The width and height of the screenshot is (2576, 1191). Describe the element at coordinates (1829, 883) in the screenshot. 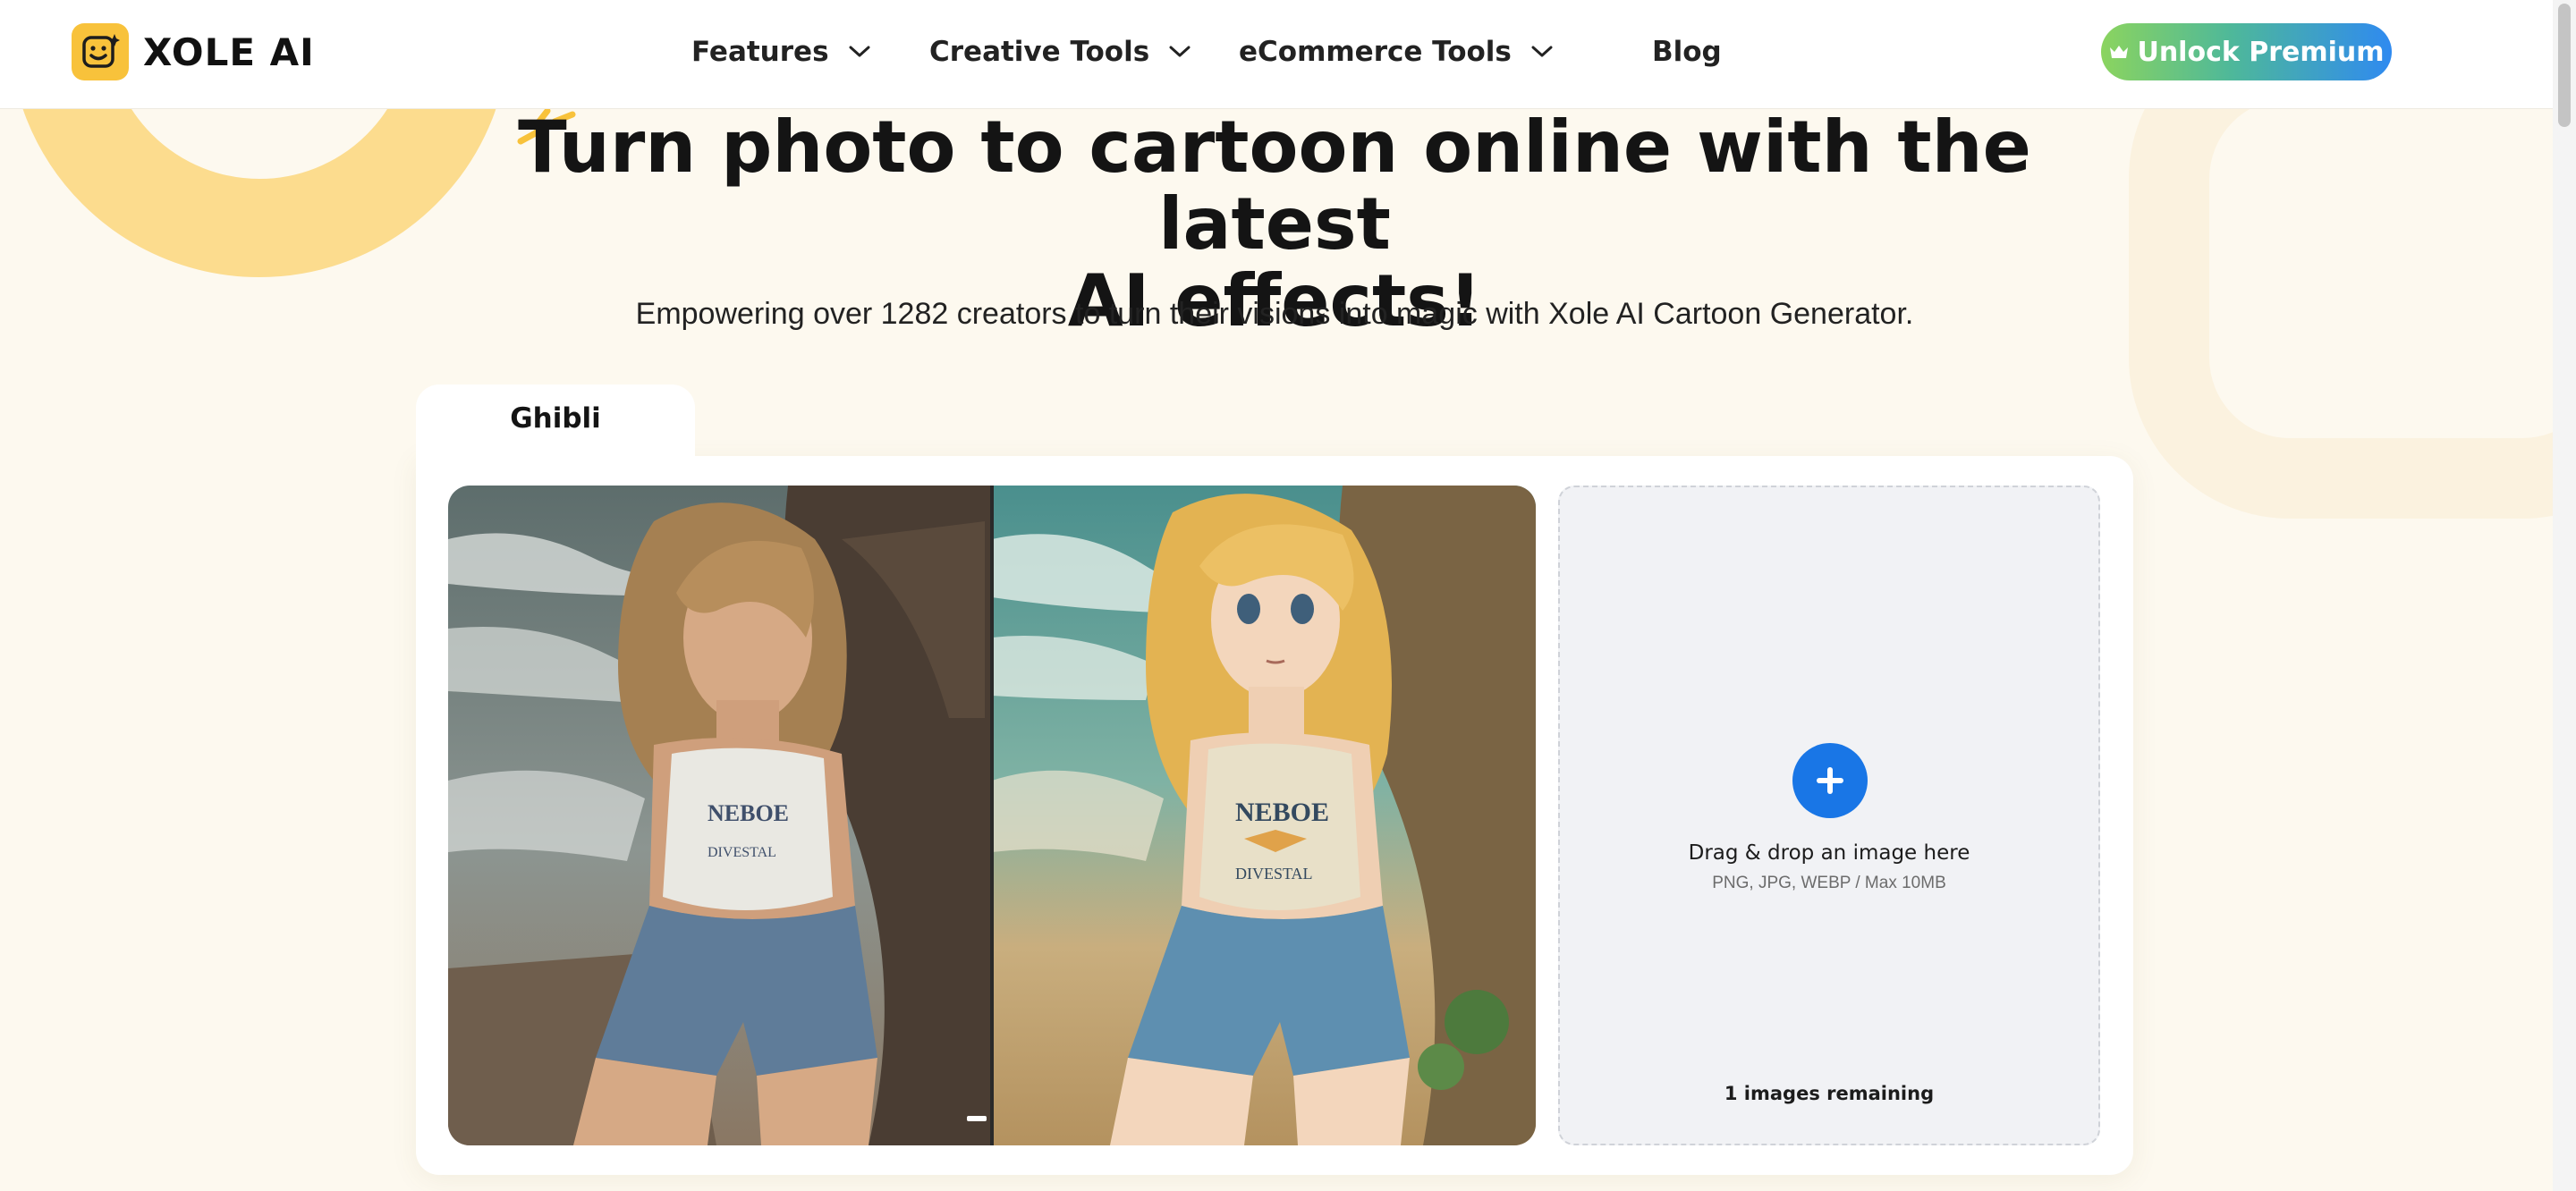

I see `upload-format-hint: PNG, JPG, WEBP / Max 10MB` at that location.